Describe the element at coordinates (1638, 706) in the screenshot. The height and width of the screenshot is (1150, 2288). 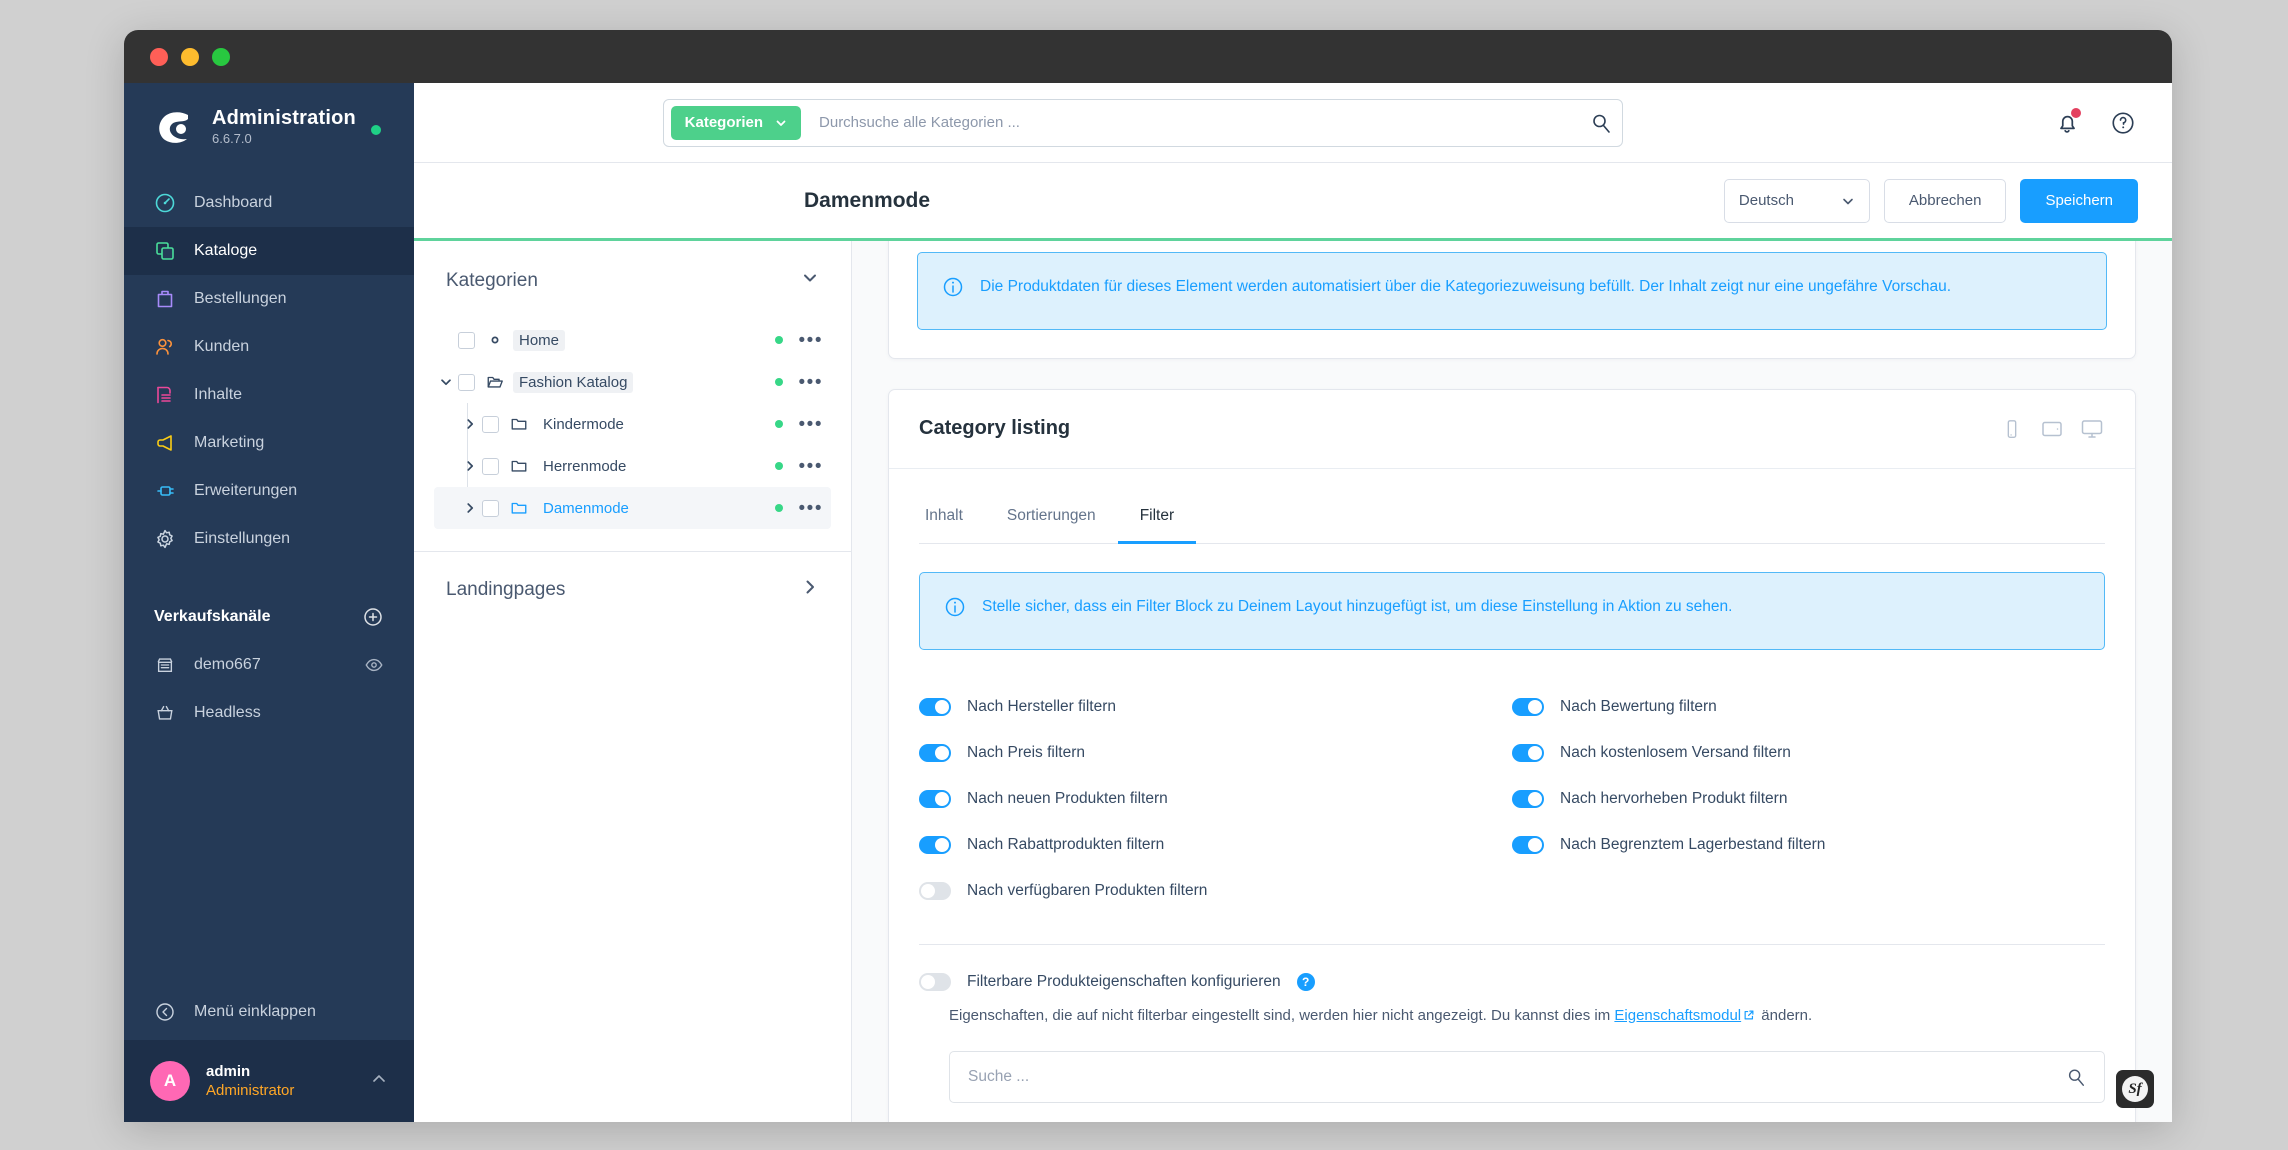
I see `toggle-label: Nach Bewertung filtern` at that location.